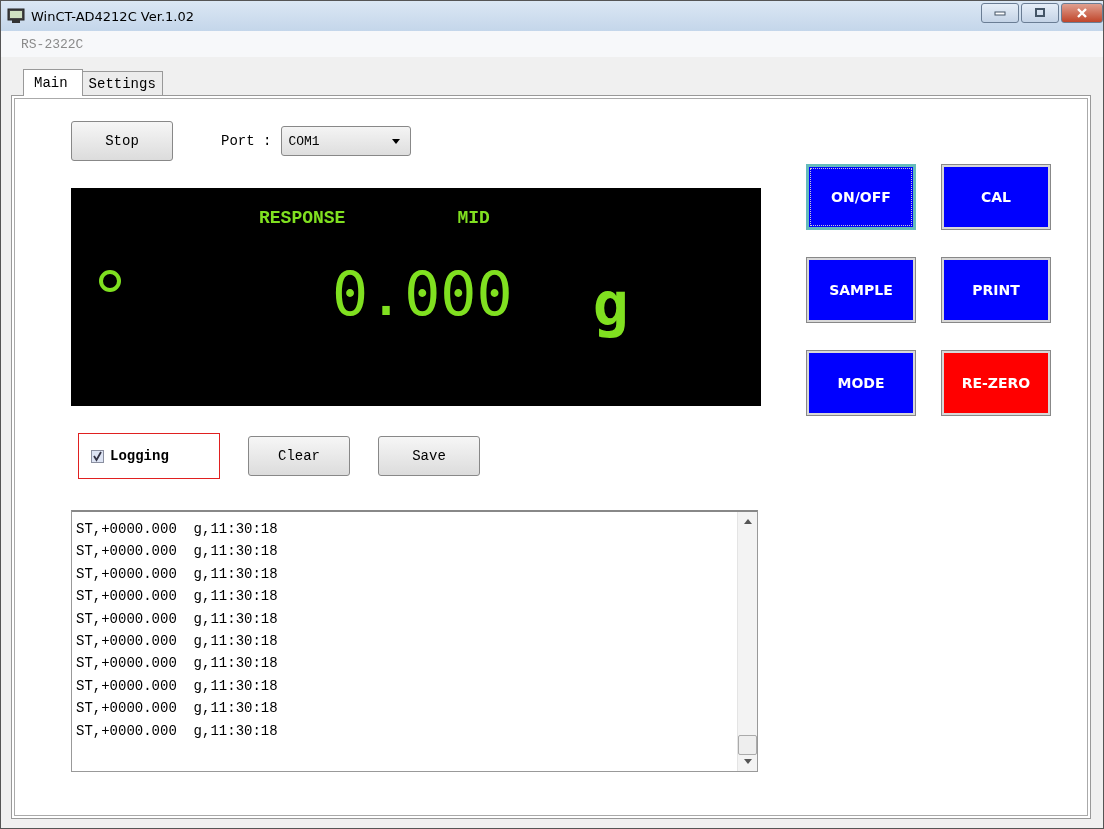  I want to click on close-button, so click(1082, 13).